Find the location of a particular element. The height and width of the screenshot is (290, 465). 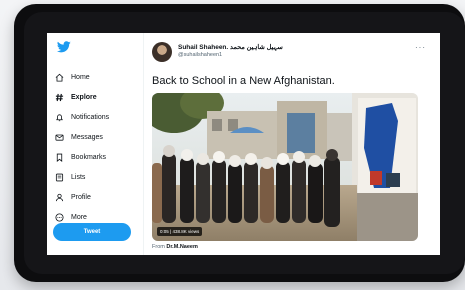

nav-item-messages: Messages is located at coordinates (99, 137).